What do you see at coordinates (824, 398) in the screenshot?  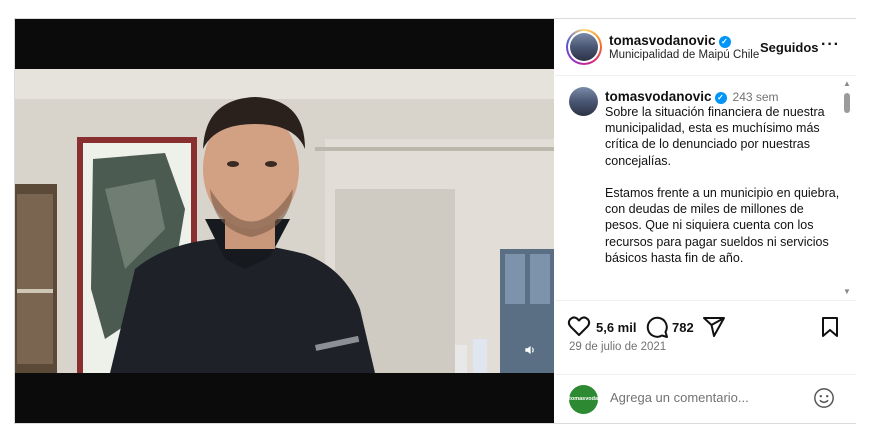 I see `emoji-icon` at bounding box center [824, 398].